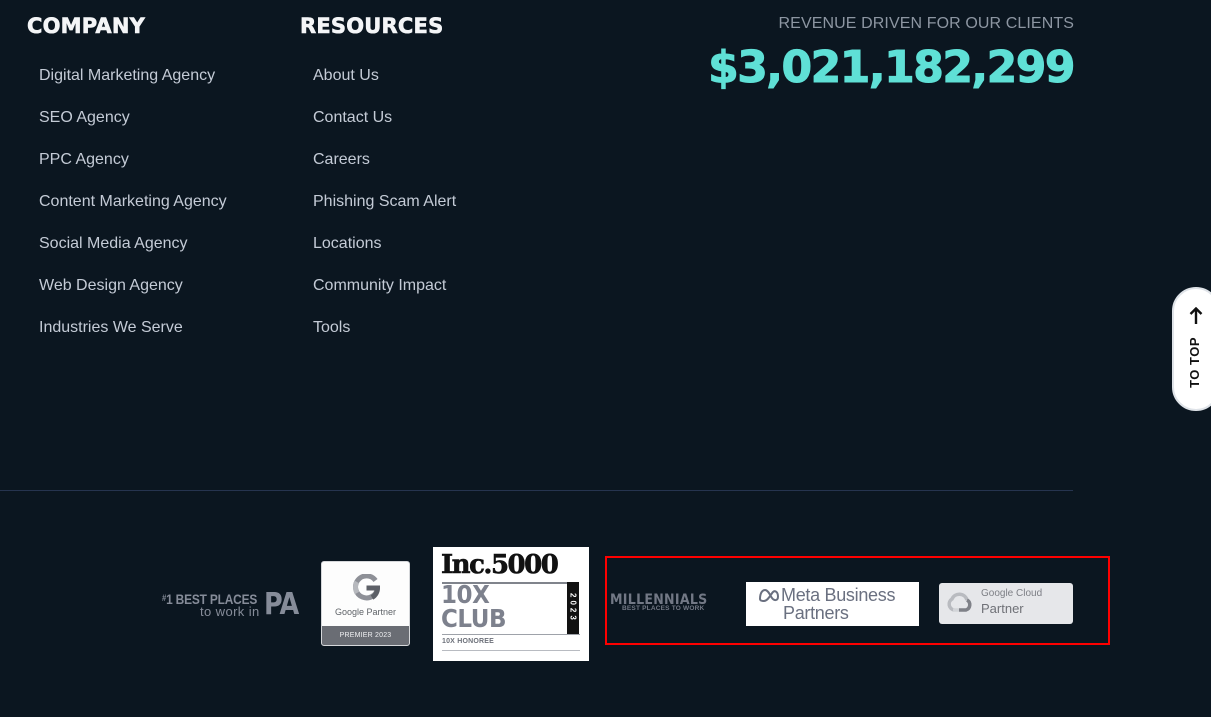  Describe the element at coordinates (474, 606) in the screenshot. I see `inc-club: 10X CLUB` at that location.